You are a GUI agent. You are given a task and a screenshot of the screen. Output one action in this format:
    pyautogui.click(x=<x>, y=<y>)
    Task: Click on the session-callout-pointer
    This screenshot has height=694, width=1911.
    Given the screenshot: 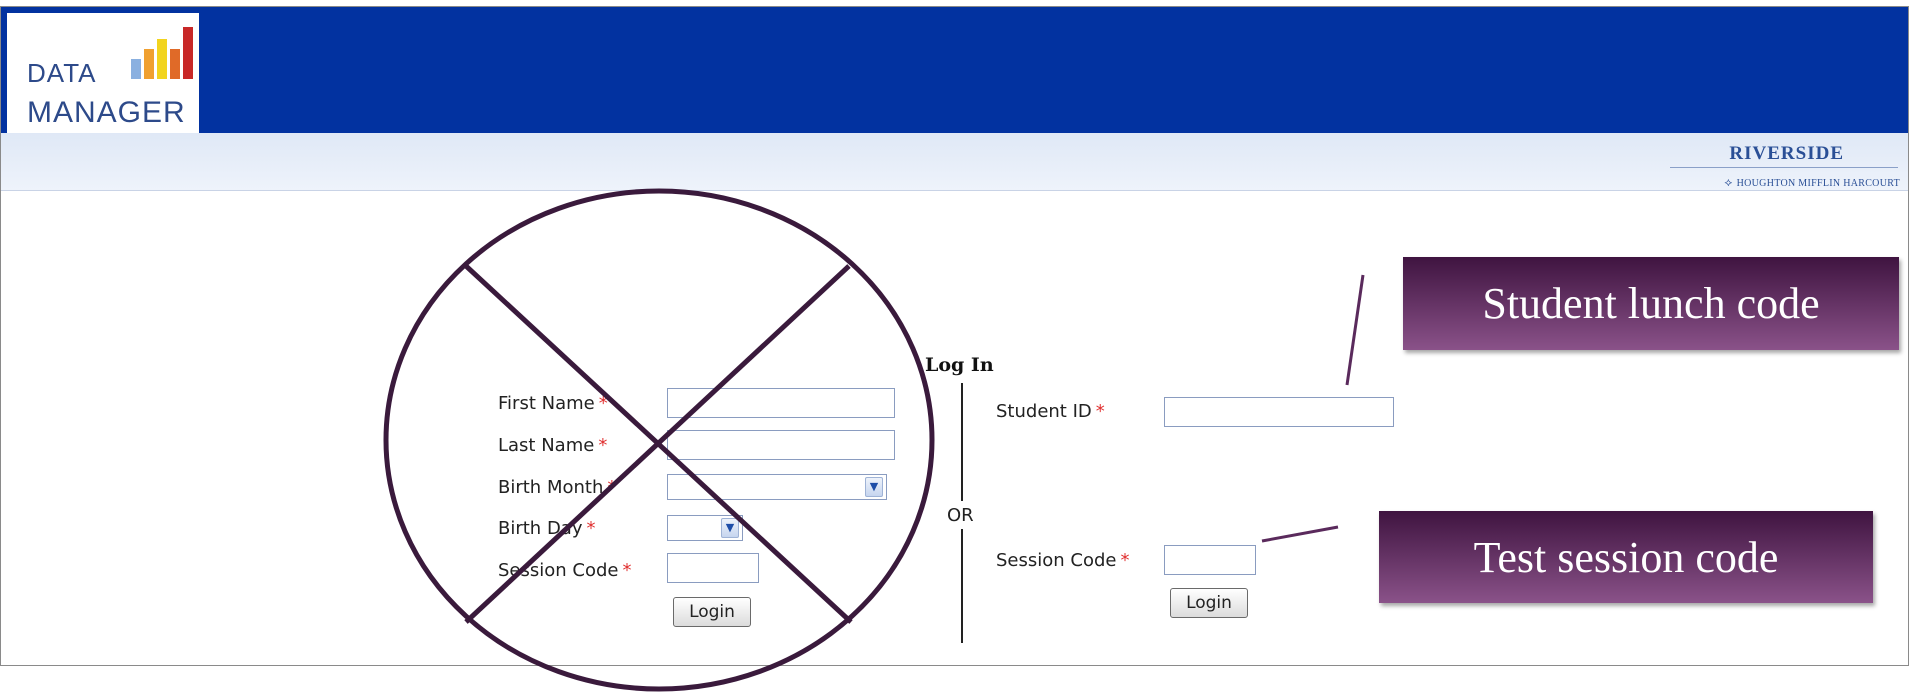 What is the action you would take?
    pyautogui.click(x=1300, y=534)
    